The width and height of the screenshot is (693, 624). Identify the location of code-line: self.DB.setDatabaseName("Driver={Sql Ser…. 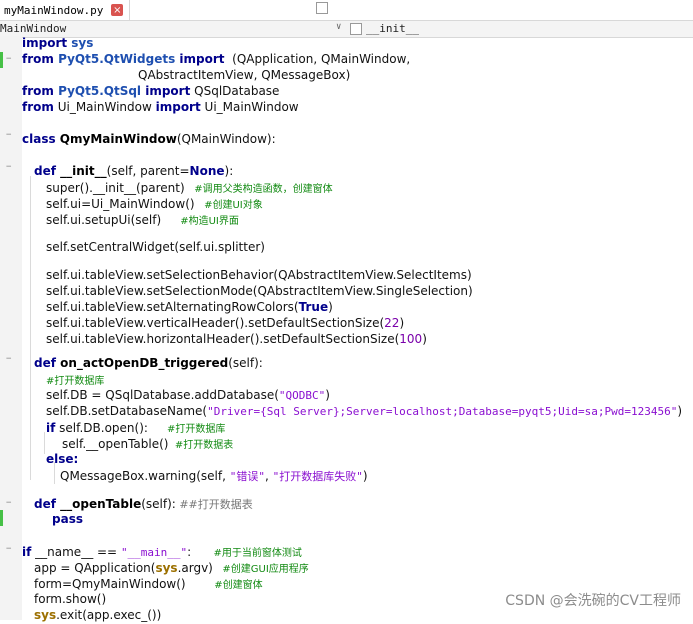
(364, 411).